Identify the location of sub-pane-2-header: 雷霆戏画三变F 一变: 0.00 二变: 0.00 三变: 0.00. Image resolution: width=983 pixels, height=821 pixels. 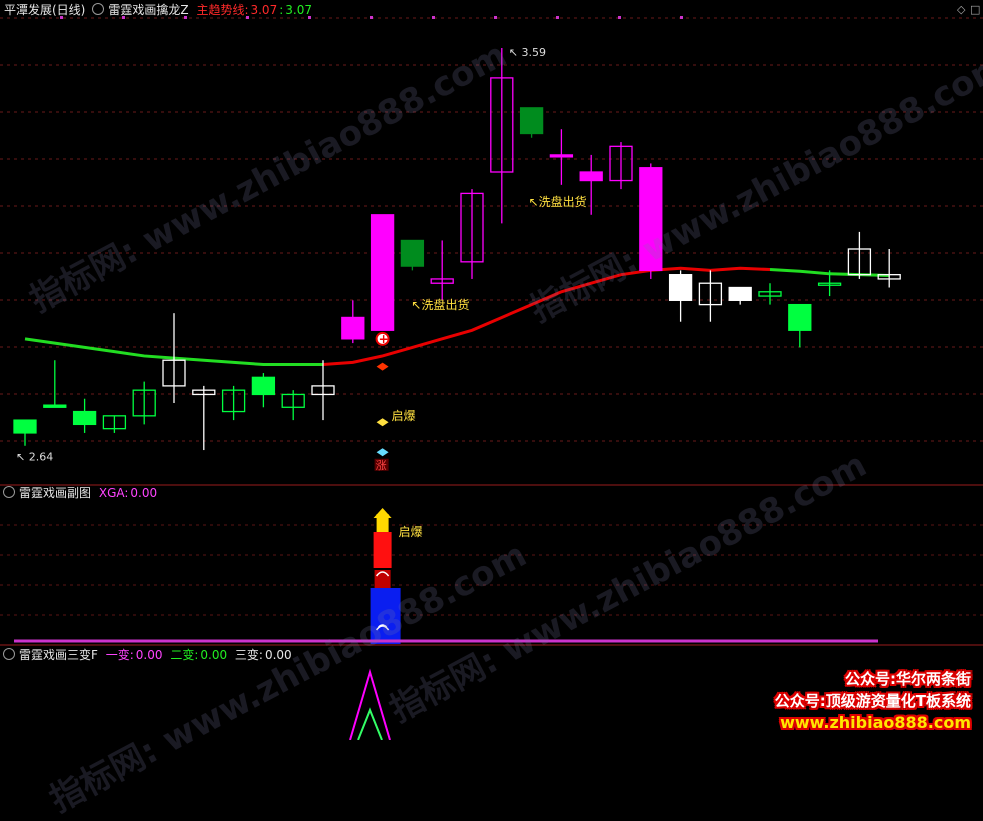
(148, 655).